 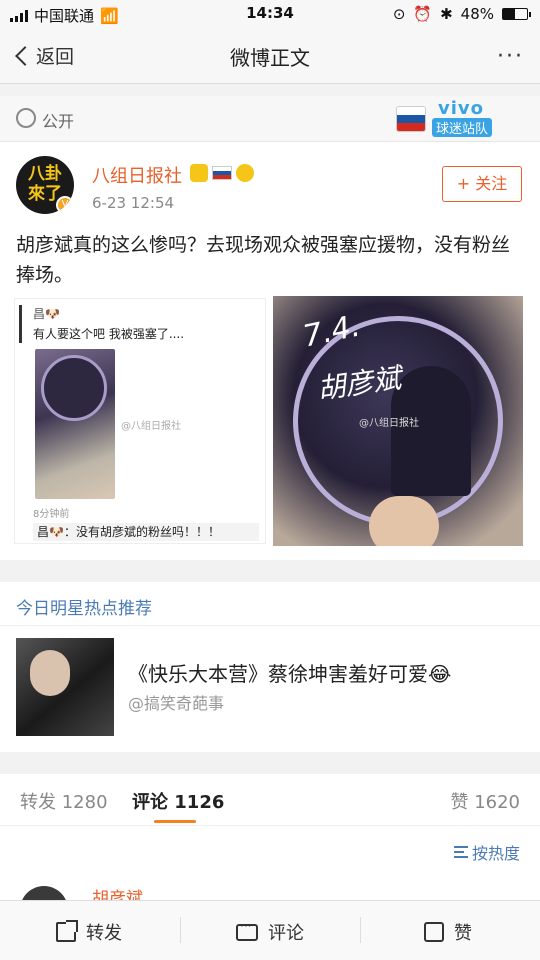 I want to click on alarm-icon: ⏰, so click(x=423, y=14).